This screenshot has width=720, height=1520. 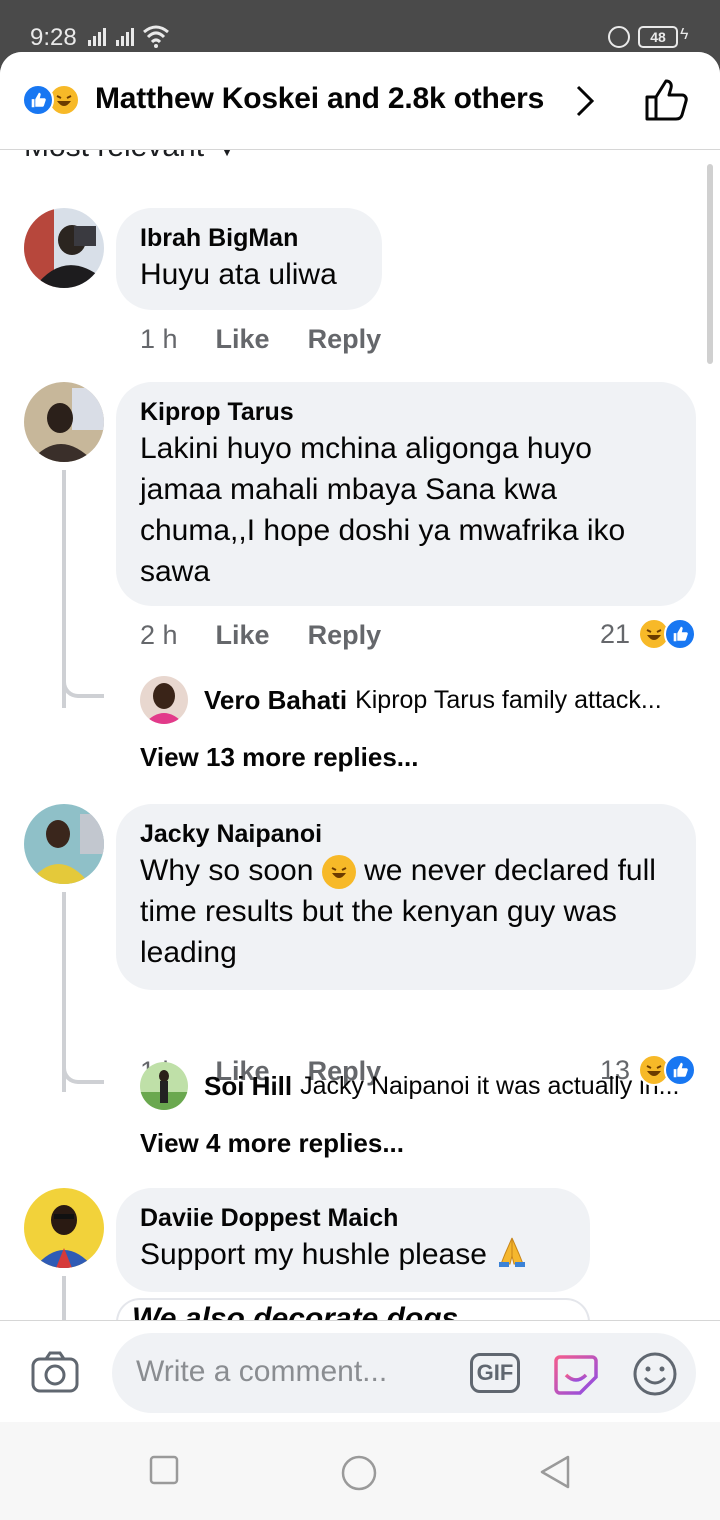 I want to click on comment-composer: Write a comment... GIF, so click(x=360, y=1371).